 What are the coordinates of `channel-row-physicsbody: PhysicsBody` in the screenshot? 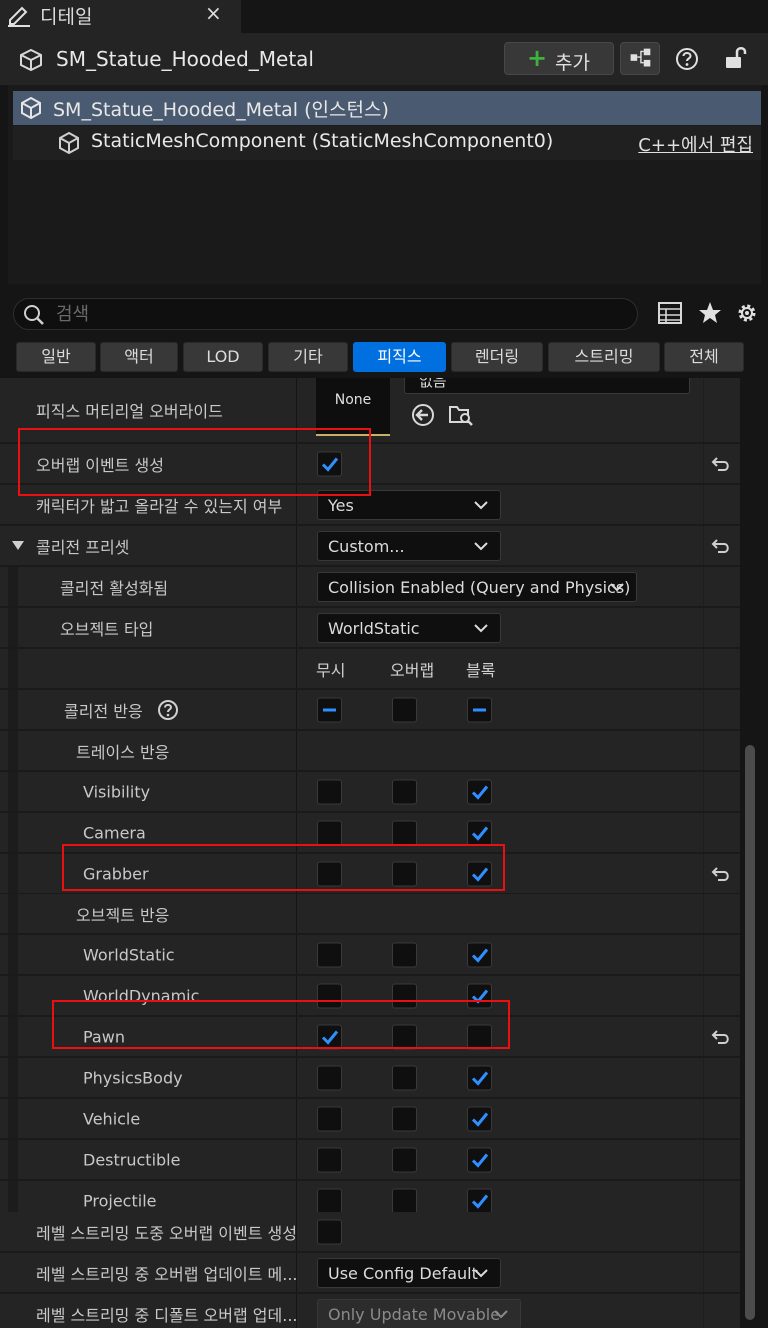 It's located at (370, 1078).